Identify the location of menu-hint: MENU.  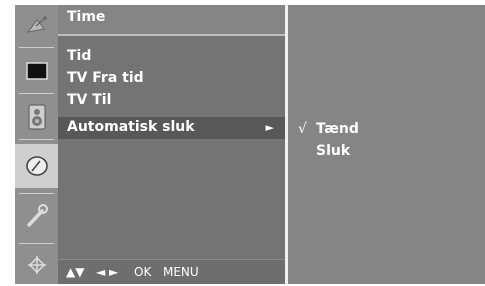
(181, 272).